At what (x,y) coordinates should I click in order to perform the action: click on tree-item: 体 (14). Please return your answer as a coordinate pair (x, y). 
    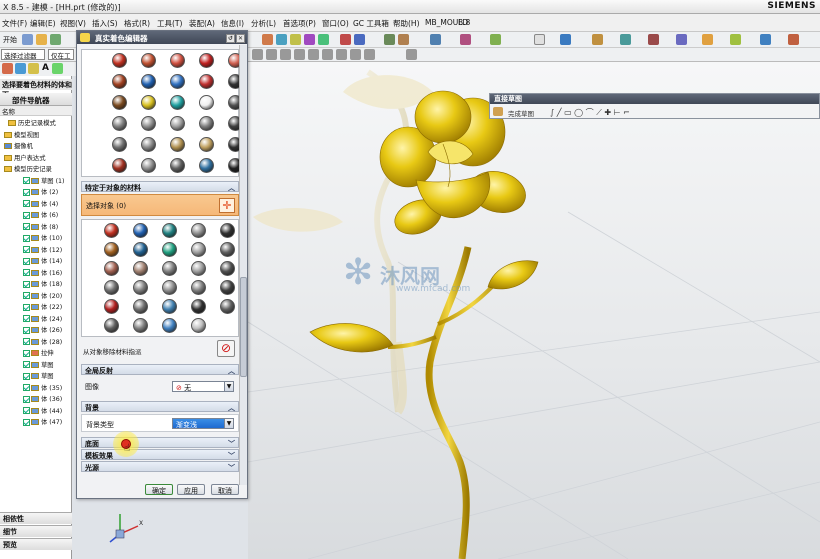
    Looking at the image, I should click on (36, 261).